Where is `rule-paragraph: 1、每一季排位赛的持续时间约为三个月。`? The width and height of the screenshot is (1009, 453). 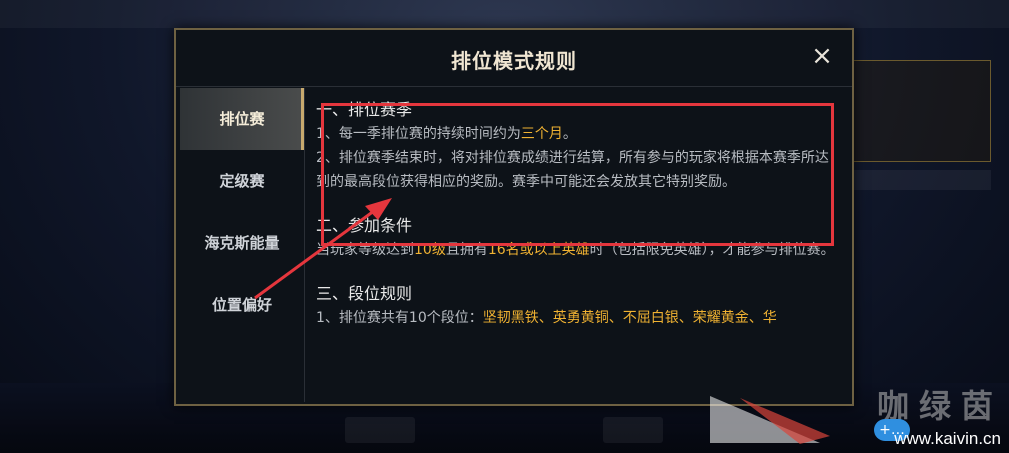 rule-paragraph: 1、每一季排位赛的持续时间约为三个月。 is located at coordinates (576, 134).